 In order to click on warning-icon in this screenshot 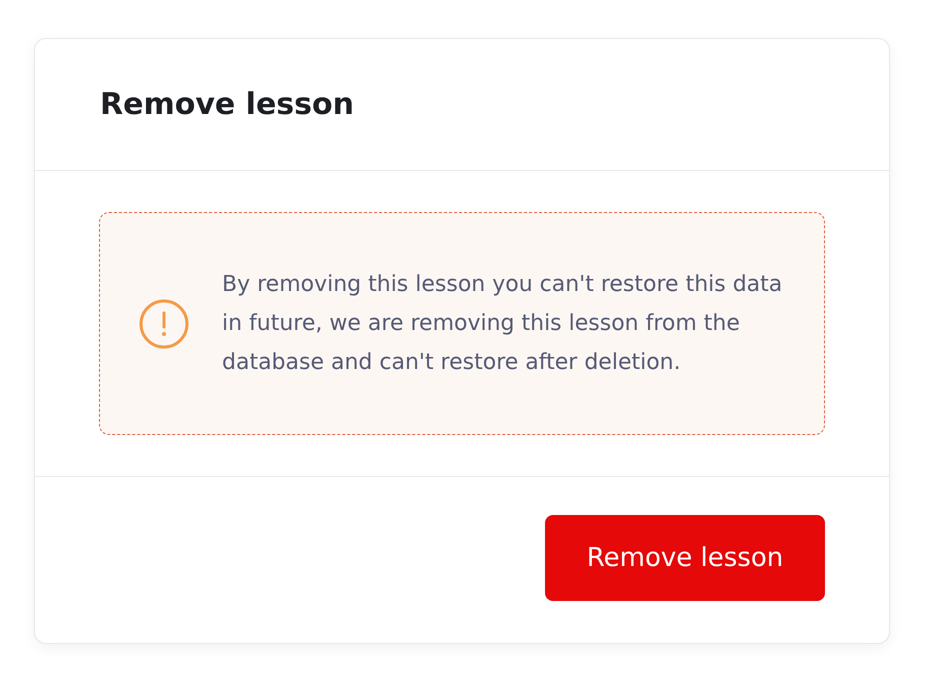, I will do `click(164, 324)`.